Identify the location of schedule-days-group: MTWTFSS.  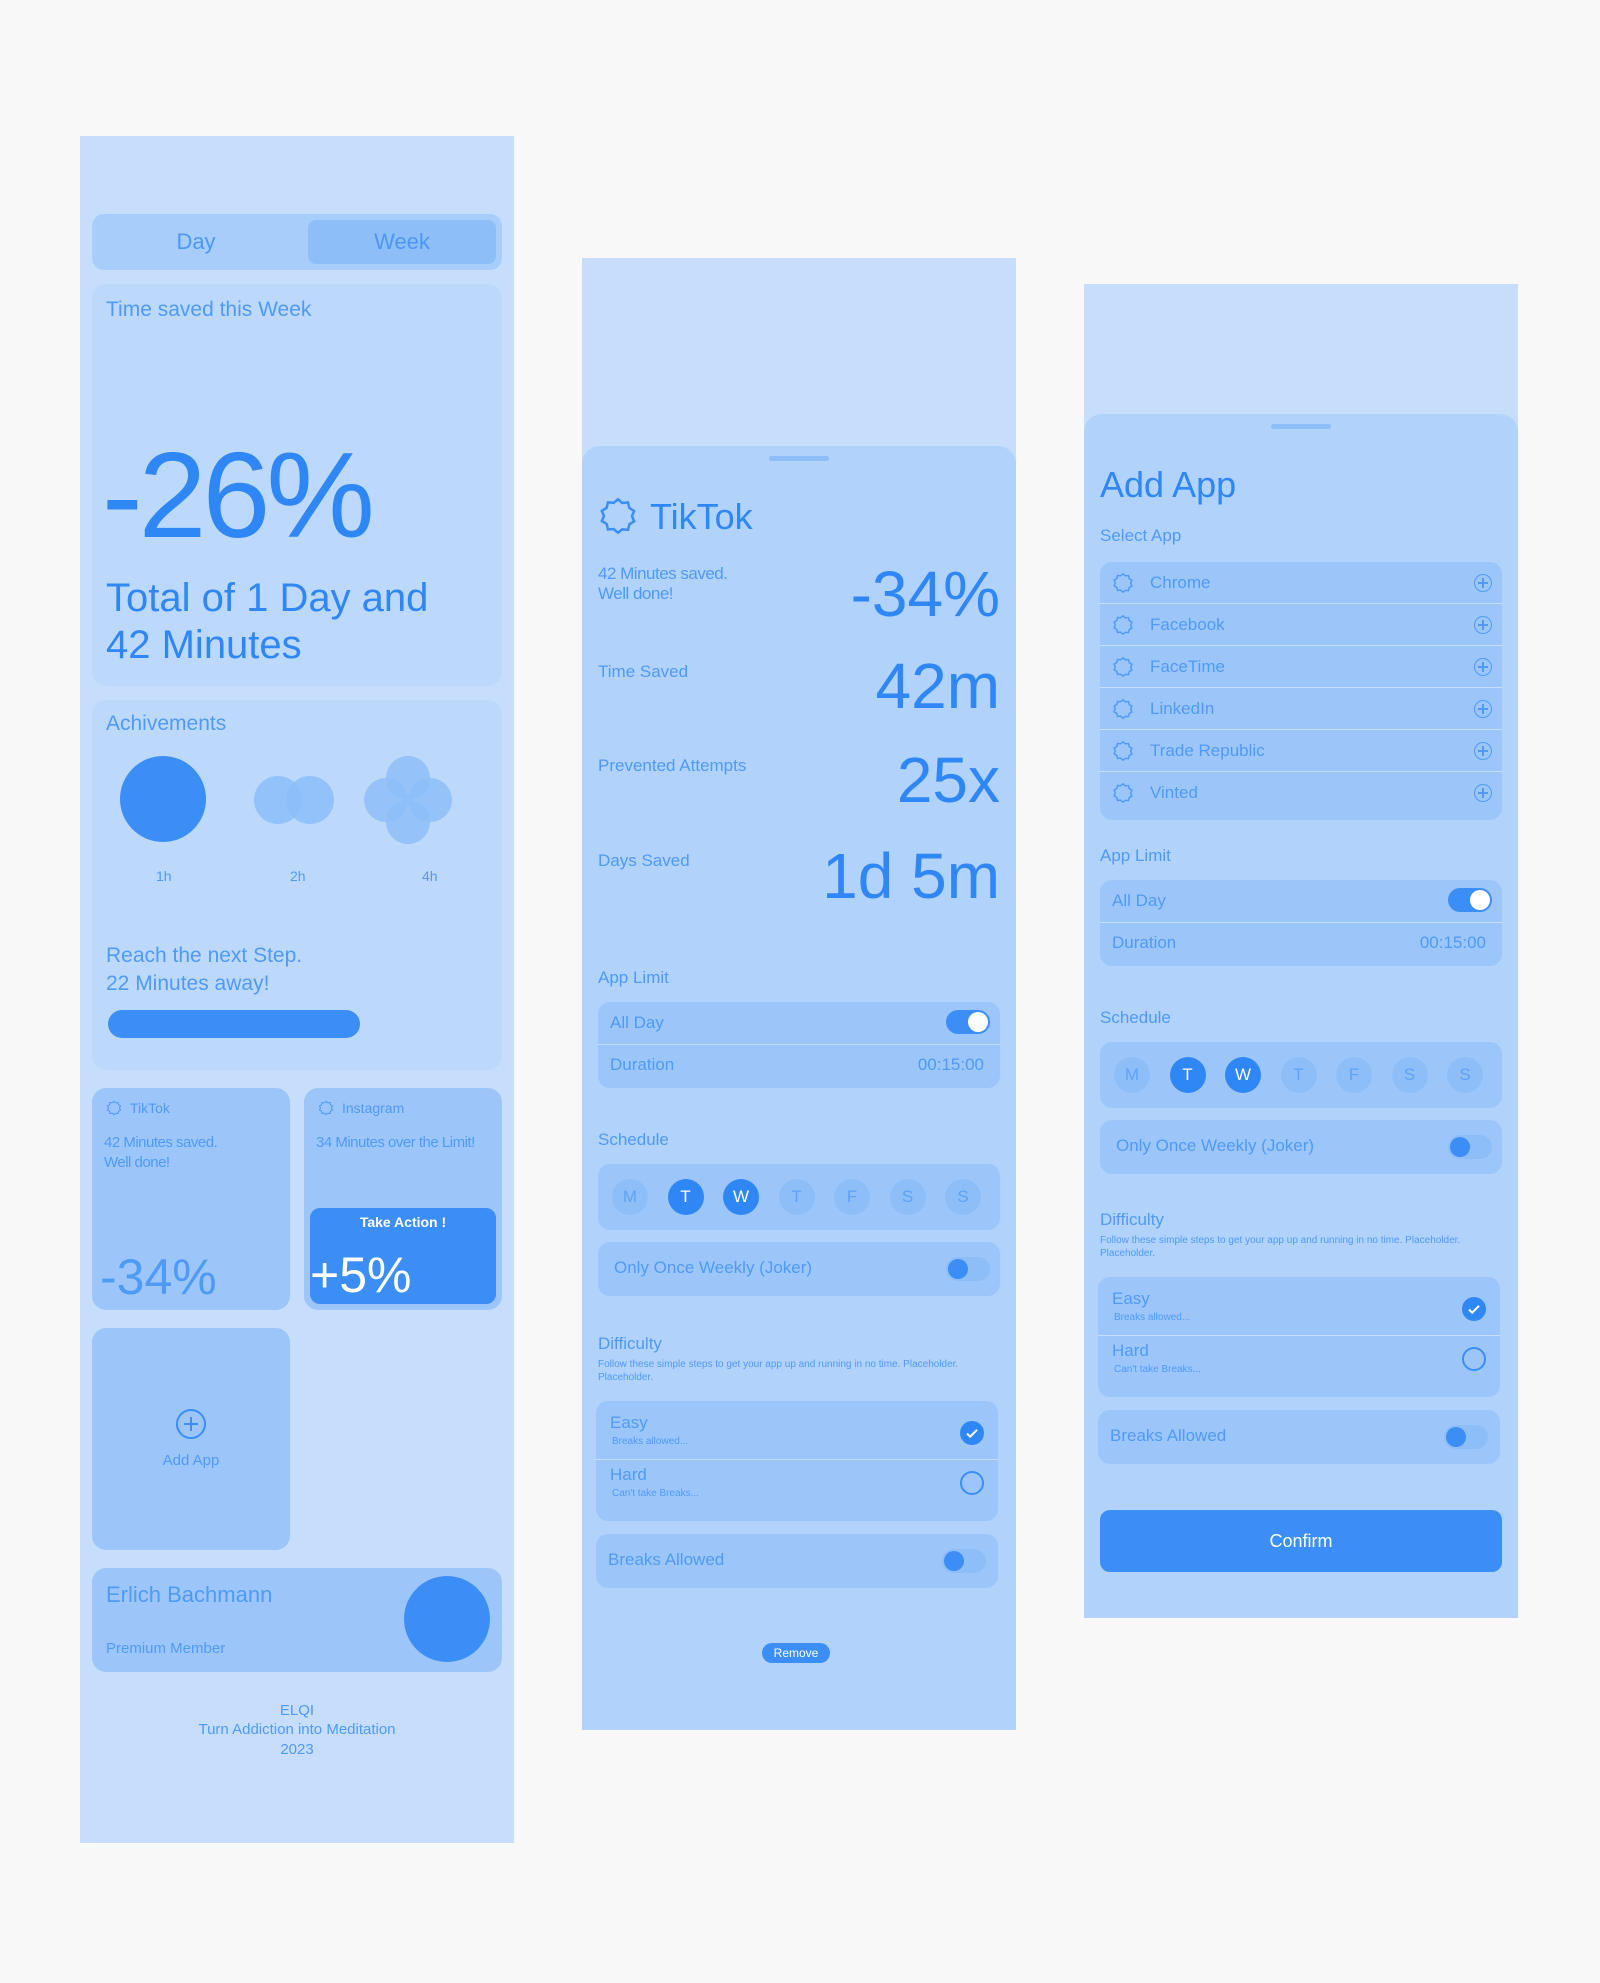
(1301, 1075).